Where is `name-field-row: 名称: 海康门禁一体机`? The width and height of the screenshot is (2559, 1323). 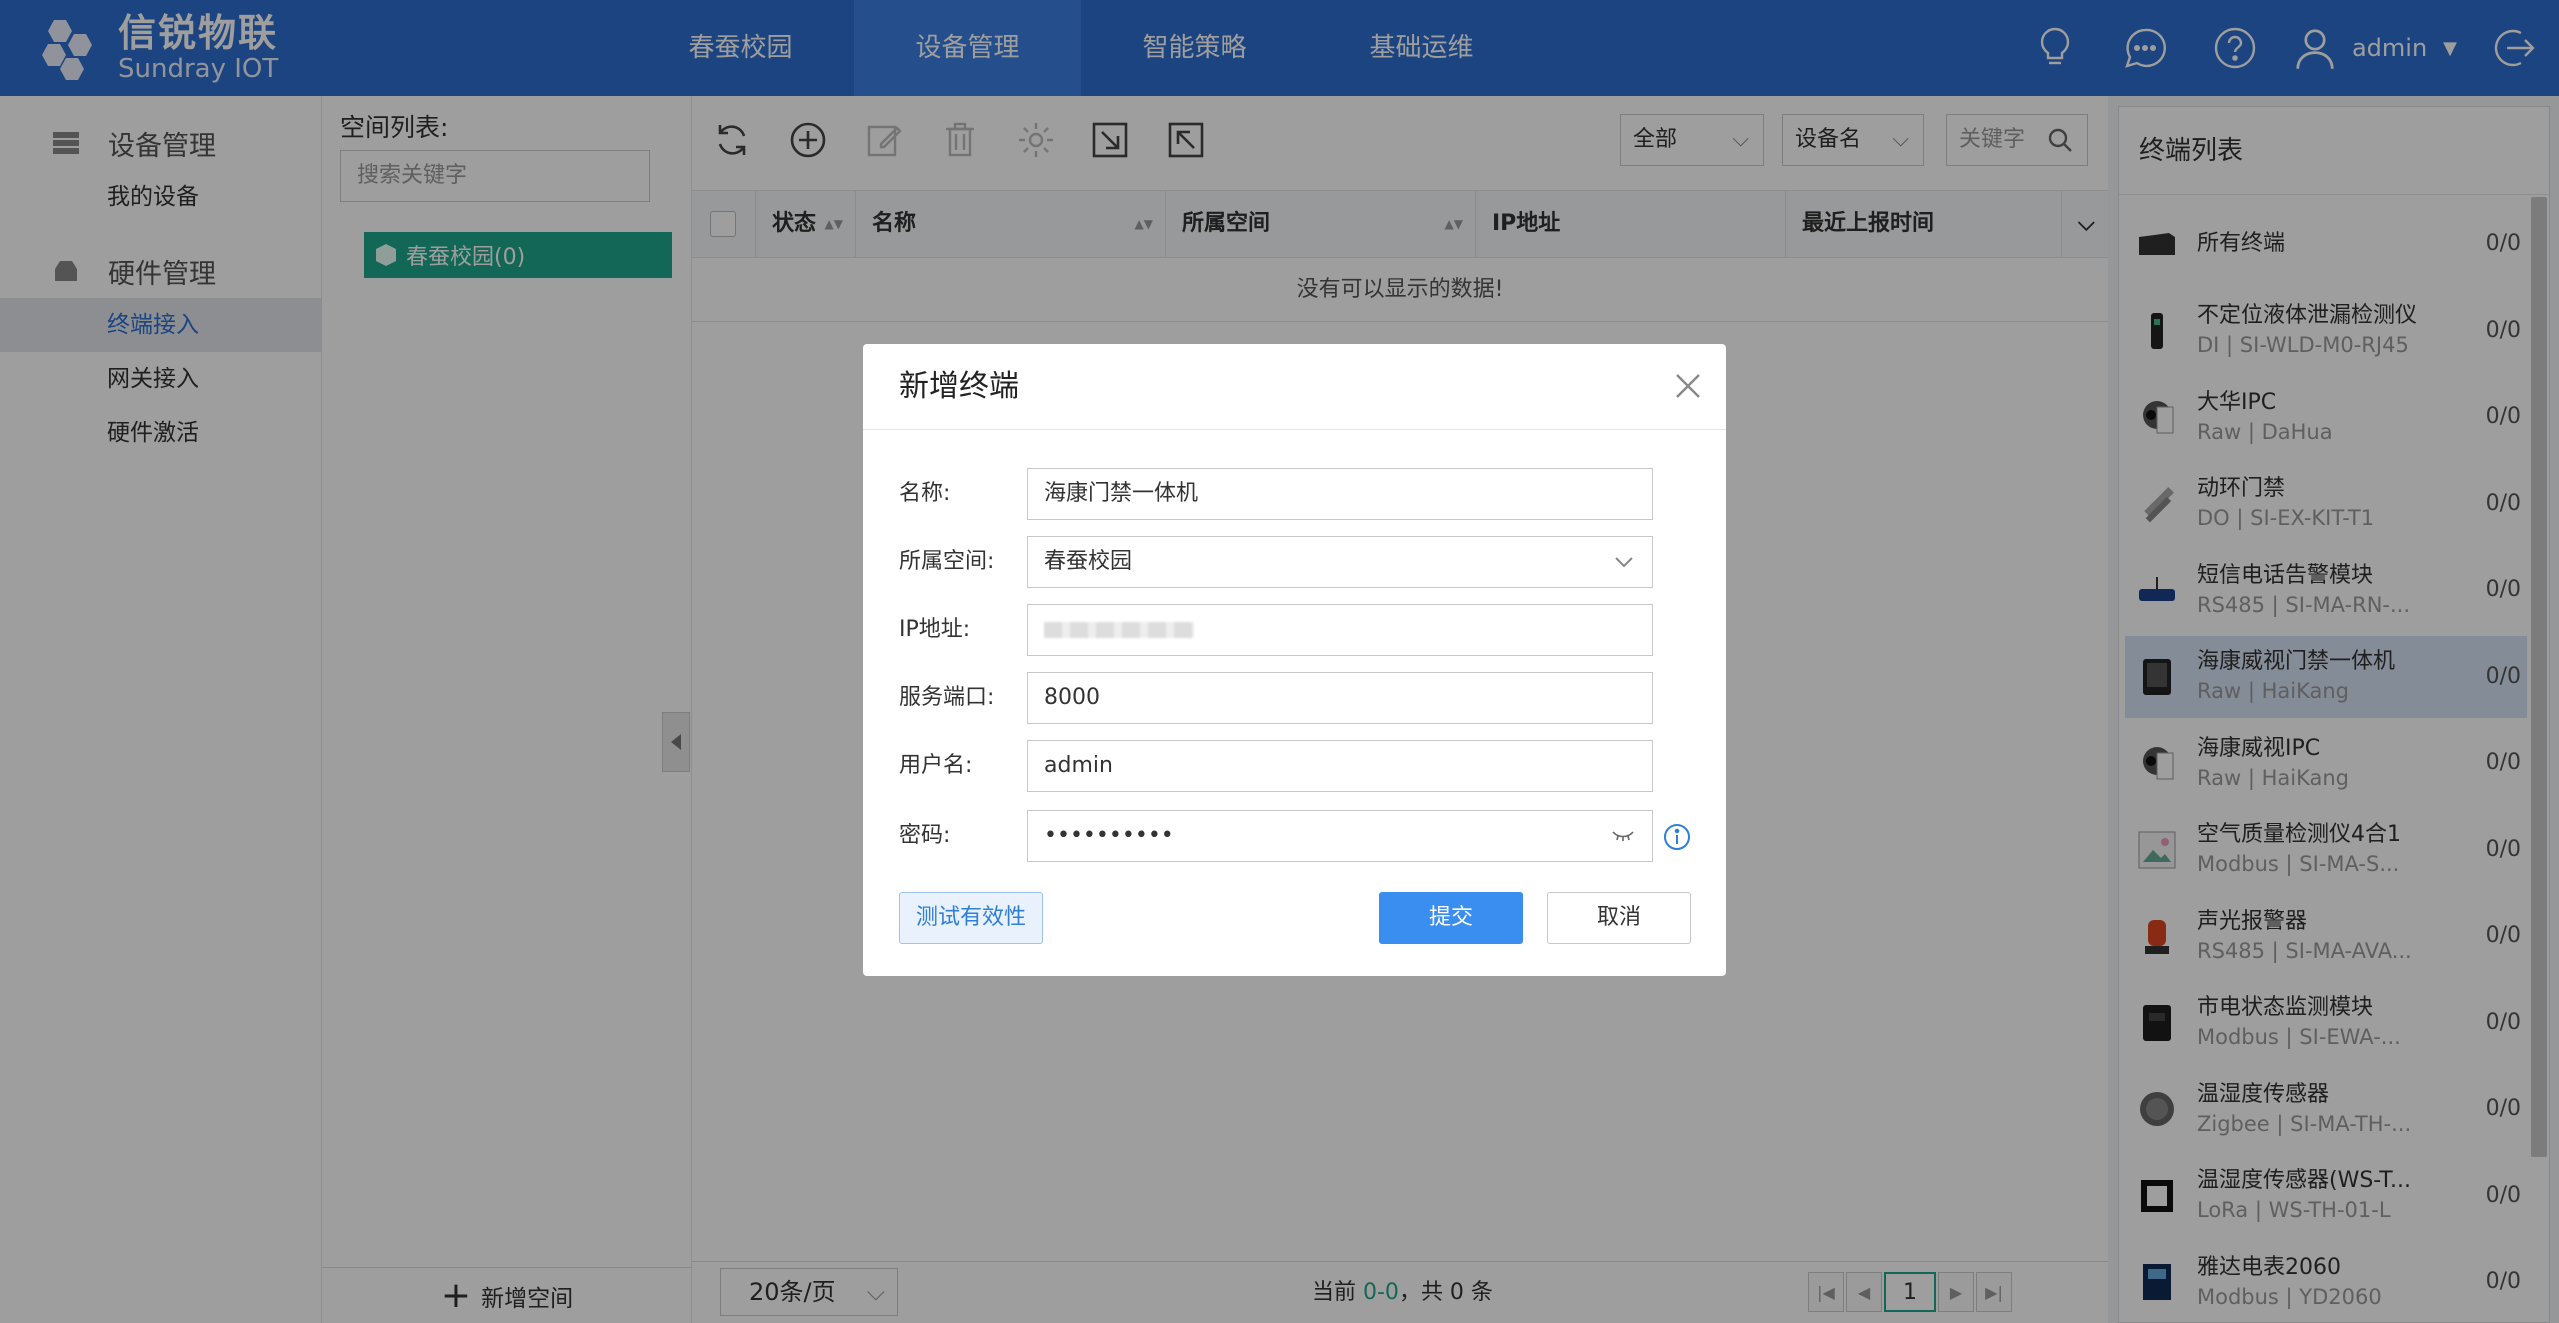 name-field-row: 名称: 海康门禁一体机 is located at coordinates (1294, 494).